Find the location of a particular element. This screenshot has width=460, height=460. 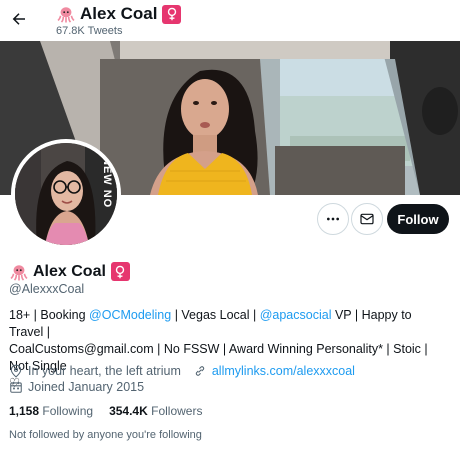

website-link: allmylinks.com/alexxxcoal is located at coordinates (283, 371).